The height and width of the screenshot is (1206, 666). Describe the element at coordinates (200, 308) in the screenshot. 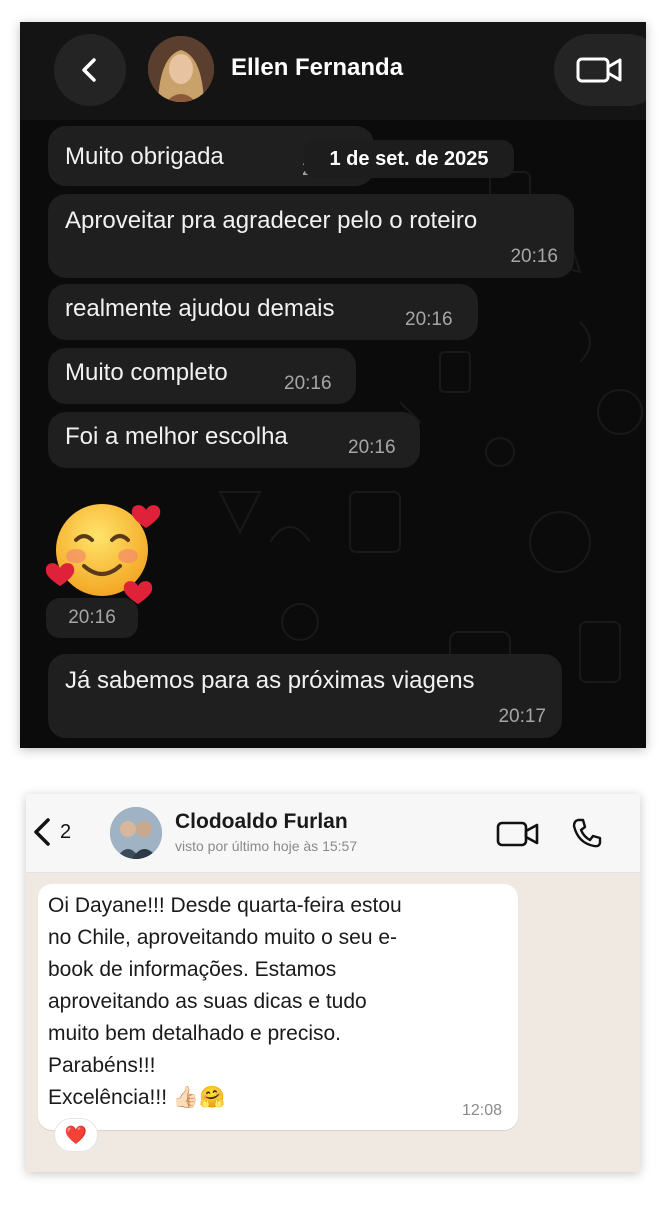

I see `message-text: realmente ajudou demais` at that location.